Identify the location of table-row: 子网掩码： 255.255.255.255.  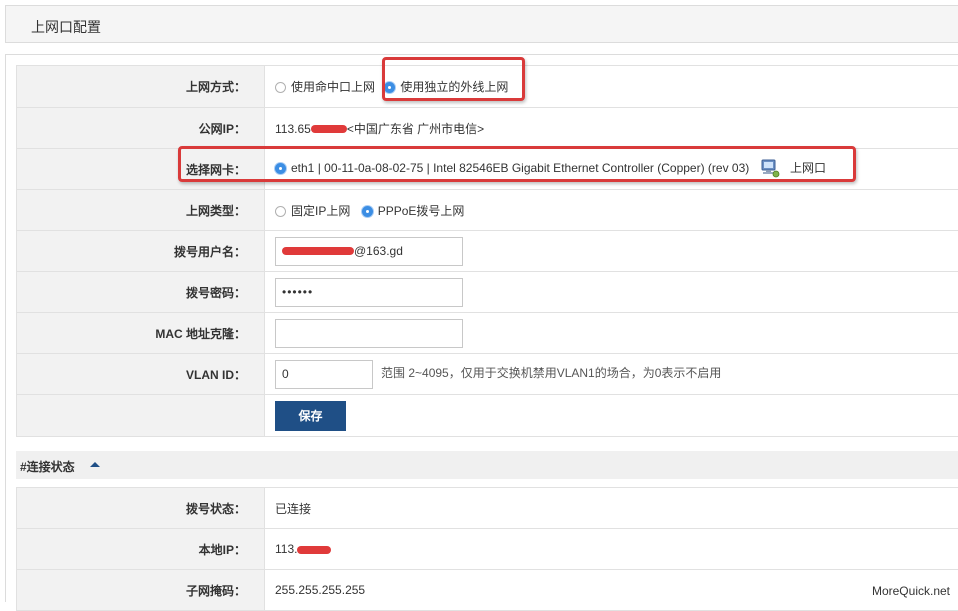
(487, 590).